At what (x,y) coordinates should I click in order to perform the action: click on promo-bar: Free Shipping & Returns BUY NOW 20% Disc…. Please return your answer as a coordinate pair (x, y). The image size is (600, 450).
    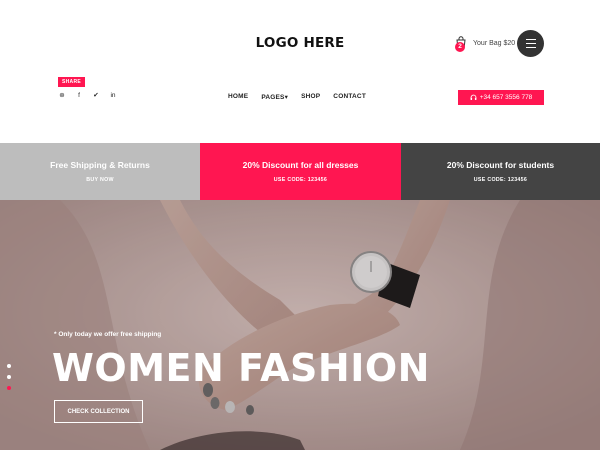
    Looking at the image, I should click on (300, 171).